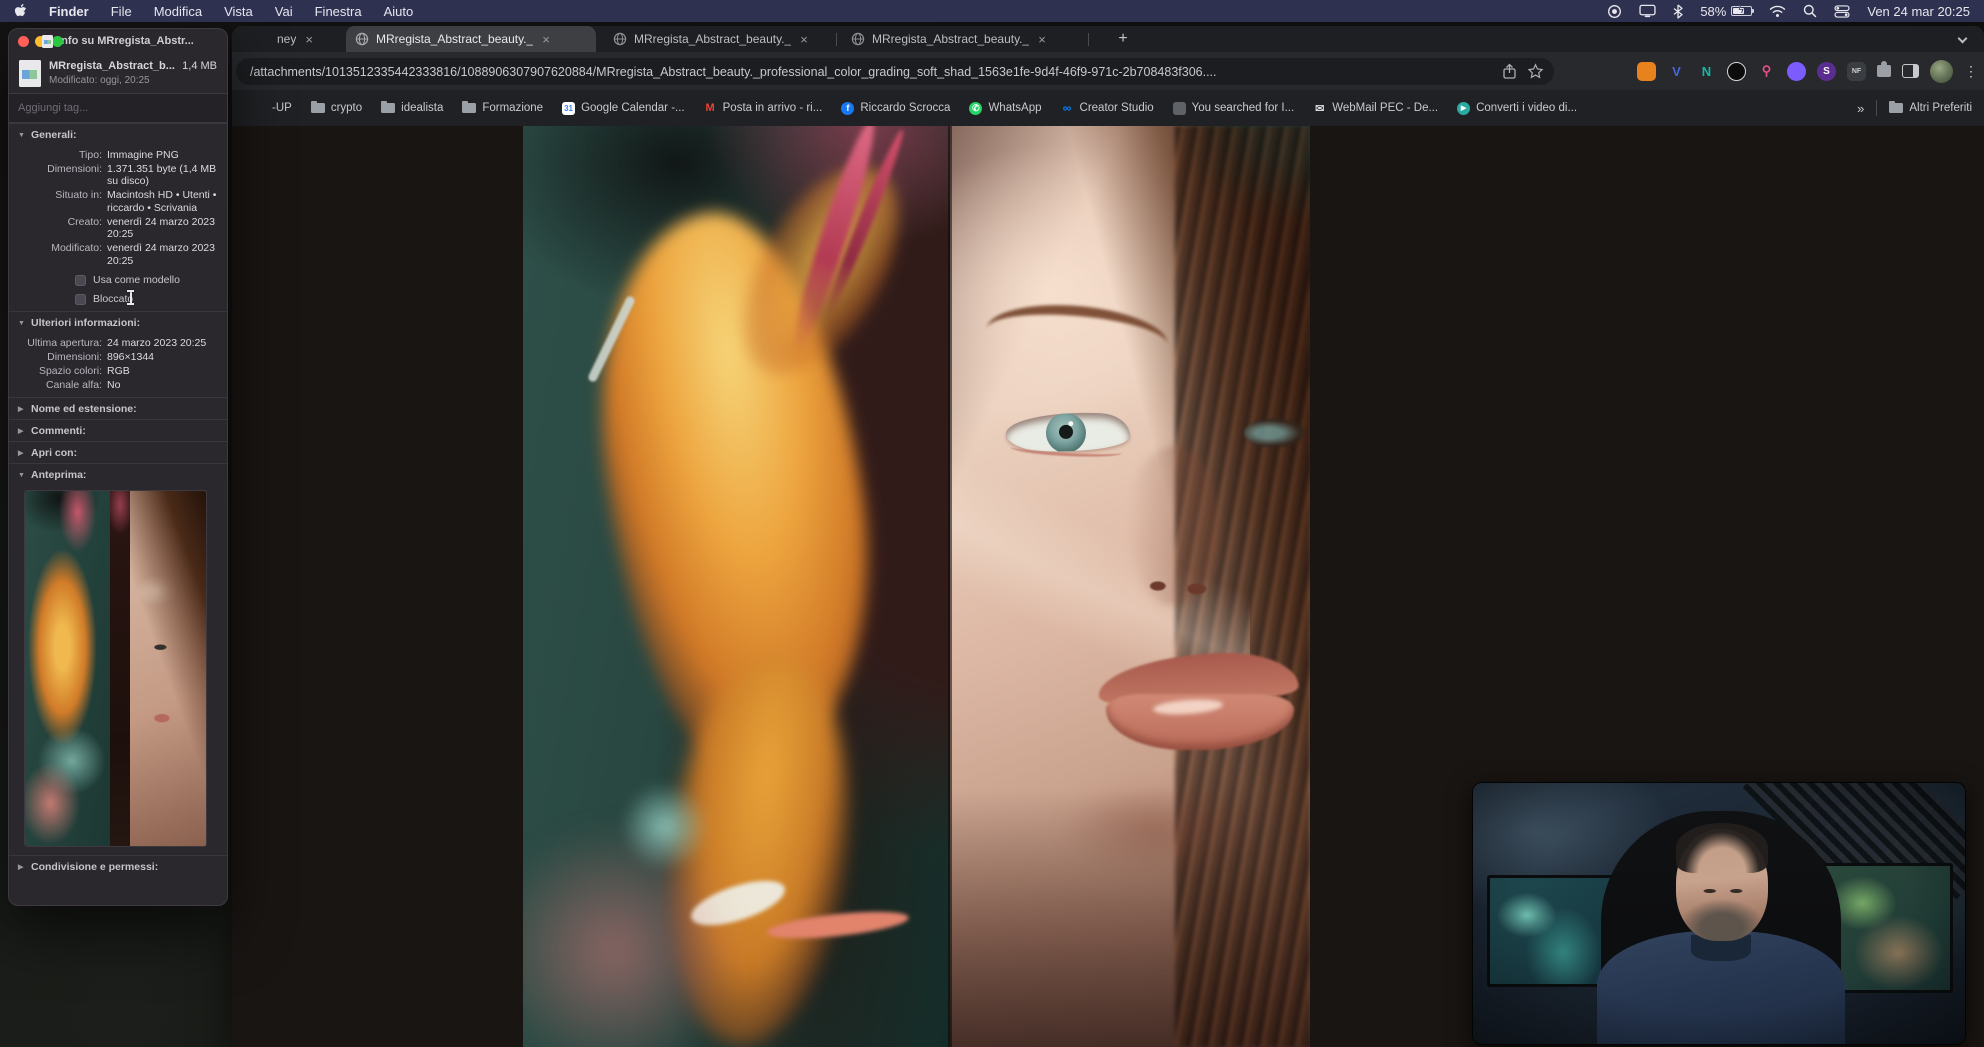 This screenshot has height=1047, width=1984. Describe the element at coordinates (118, 322) in the screenshot. I see `section-ulteriori-informazioni: ▼ Ulteriori informazioni:` at that location.